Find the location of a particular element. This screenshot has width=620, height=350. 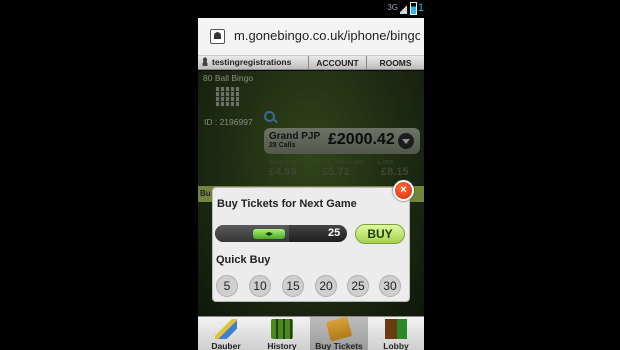

buy-strip-label: Bu is located at coordinates (205, 193).